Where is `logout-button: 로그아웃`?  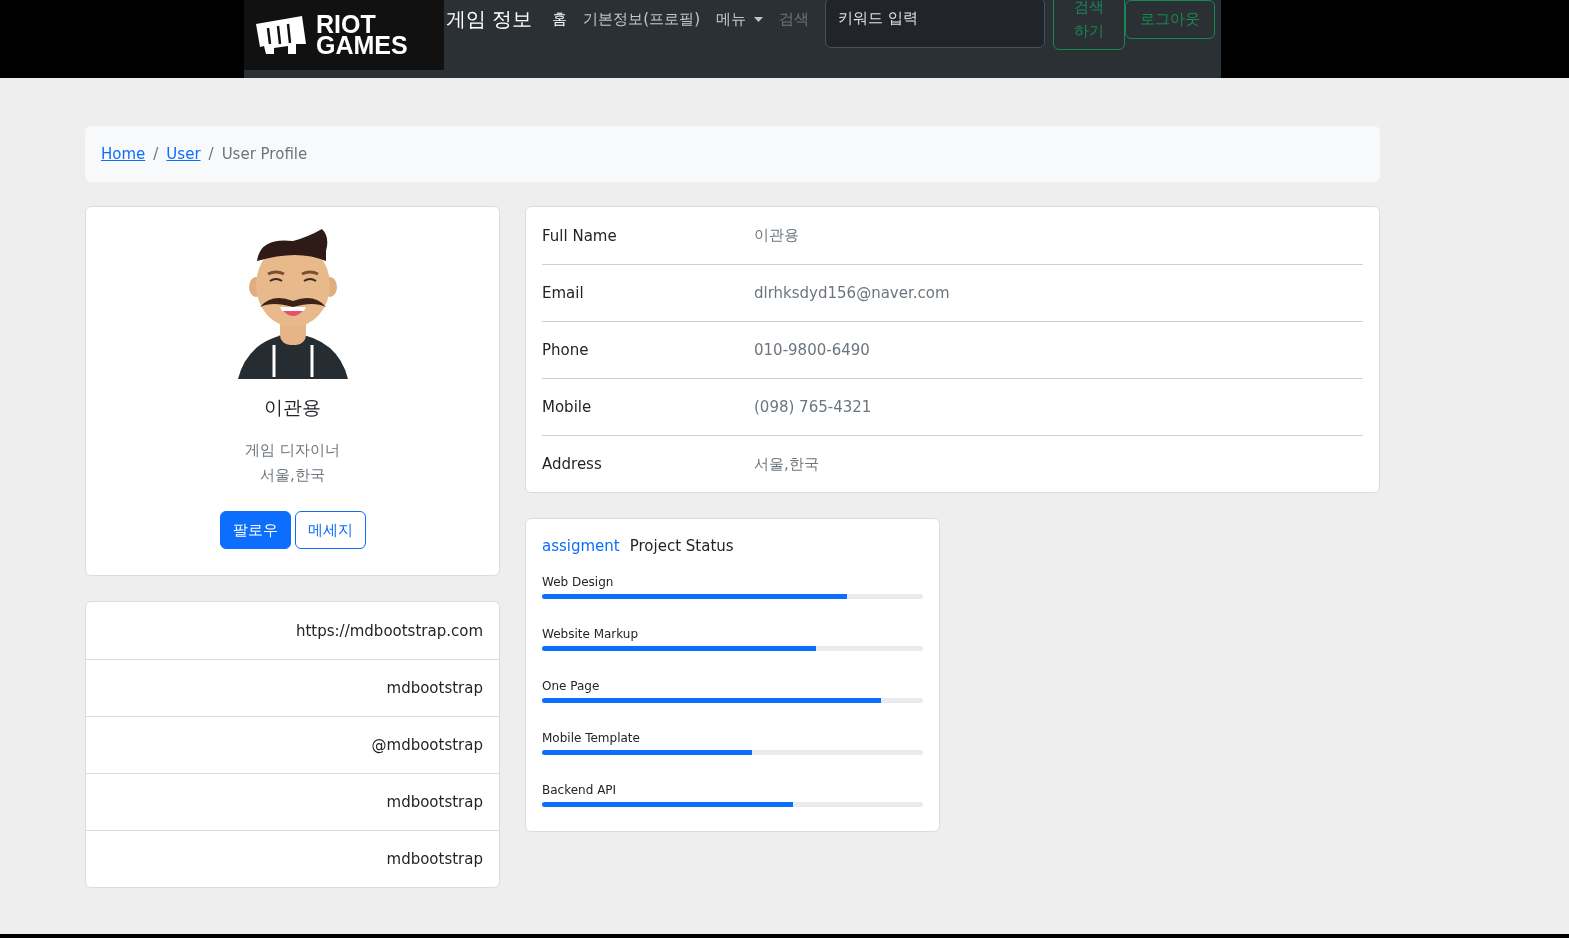
logout-button: 로그아웃 is located at coordinates (1170, 19).